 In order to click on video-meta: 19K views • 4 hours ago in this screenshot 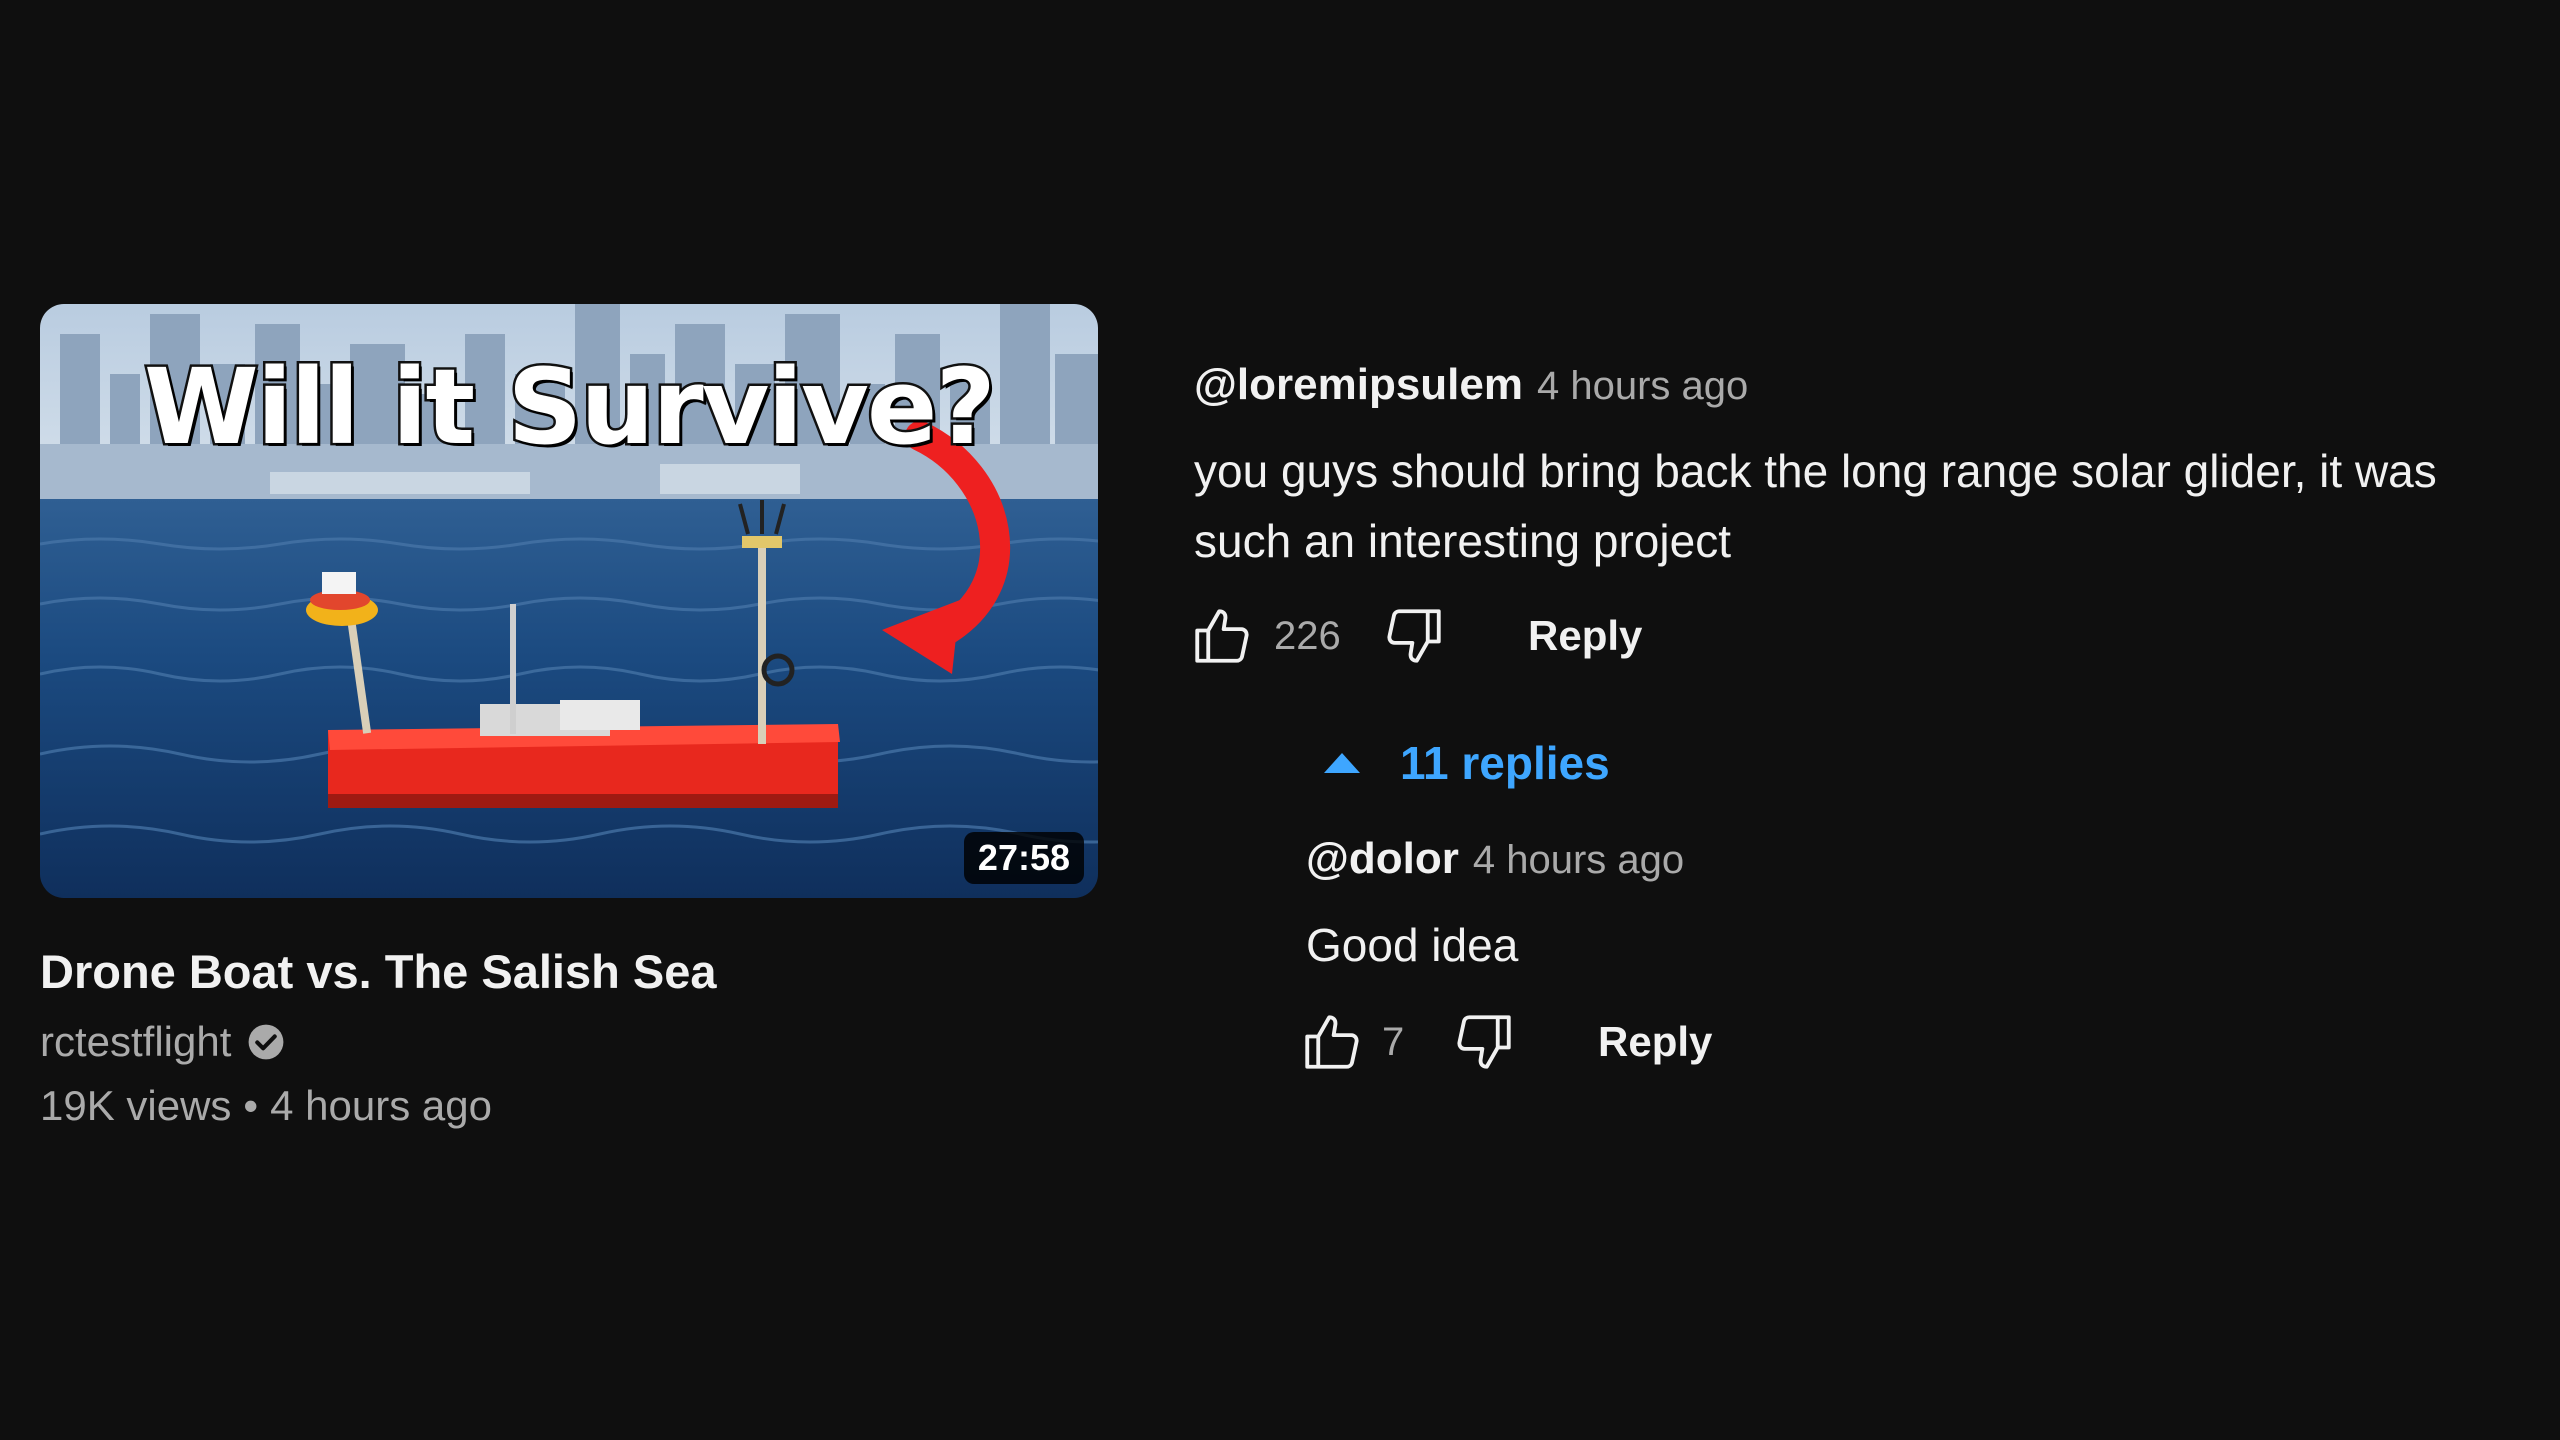, I will do `click(569, 1106)`.